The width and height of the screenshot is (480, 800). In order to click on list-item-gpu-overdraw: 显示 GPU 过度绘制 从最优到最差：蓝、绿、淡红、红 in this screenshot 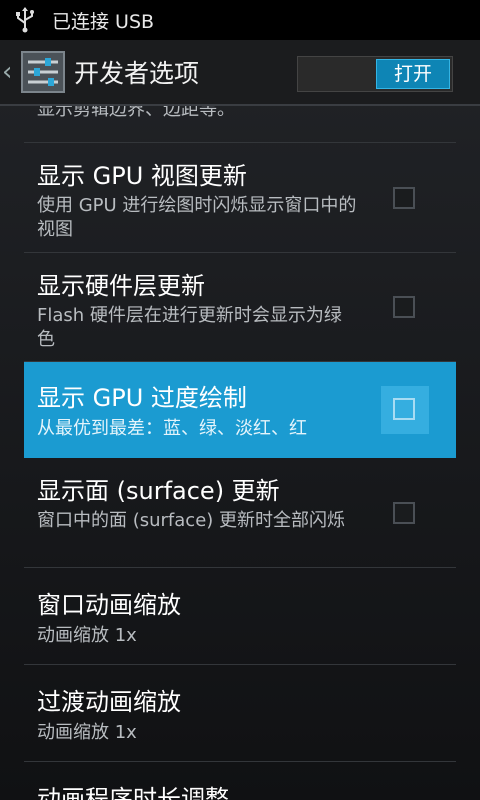, I will do `click(240, 410)`.